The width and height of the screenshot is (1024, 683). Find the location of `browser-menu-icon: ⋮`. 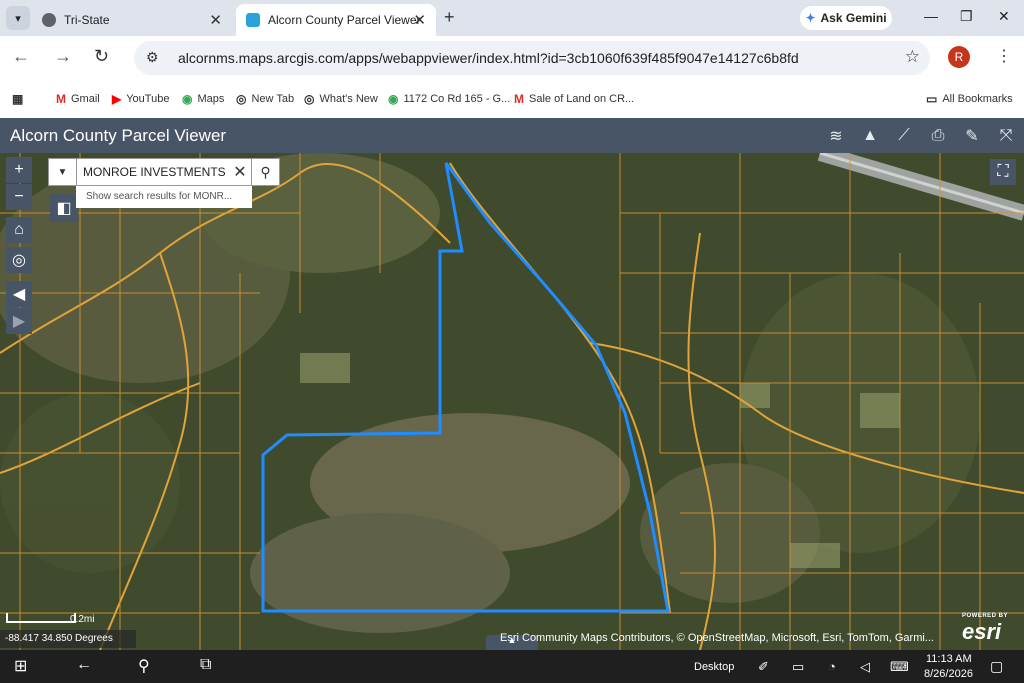

browser-menu-icon: ⋮ is located at coordinates (1004, 56).